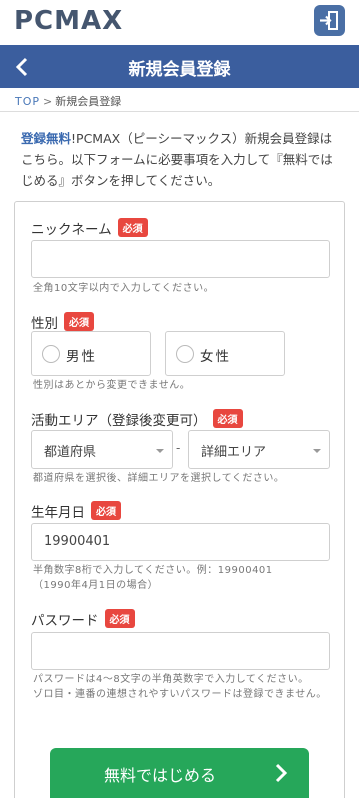  What do you see at coordinates (46, 138) in the screenshot?
I see `free-label: 登録無料` at bounding box center [46, 138].